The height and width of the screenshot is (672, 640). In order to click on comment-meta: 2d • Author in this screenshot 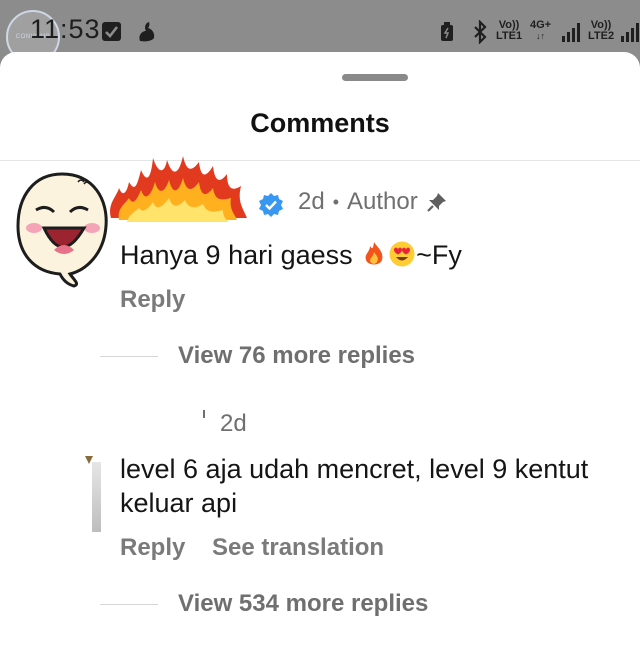, I will do `click(373, 202)`.